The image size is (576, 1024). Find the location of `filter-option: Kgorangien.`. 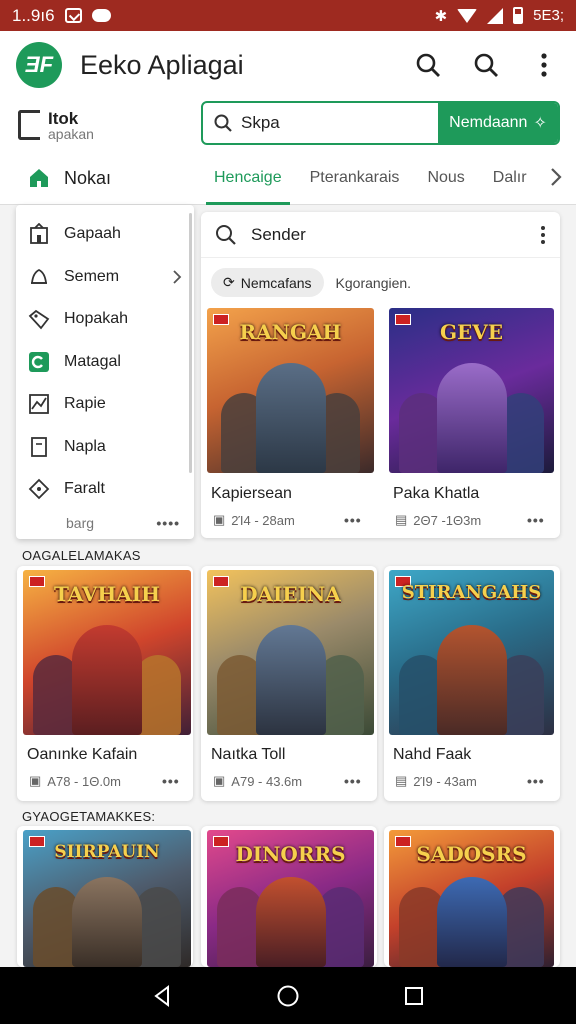

filter-option: Kgorangien. is located at coordinates (374, 283).